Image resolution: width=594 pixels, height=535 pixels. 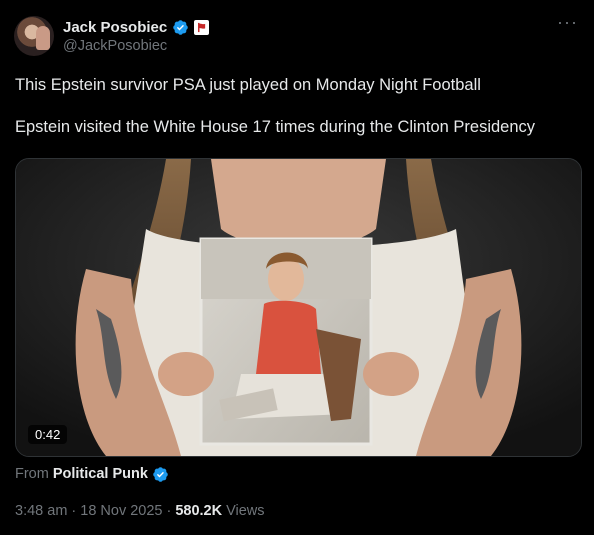 What do you see at coordinates (34, 36) in the screenshot?
I see `author-avatar` at bounding box center [34, 36].